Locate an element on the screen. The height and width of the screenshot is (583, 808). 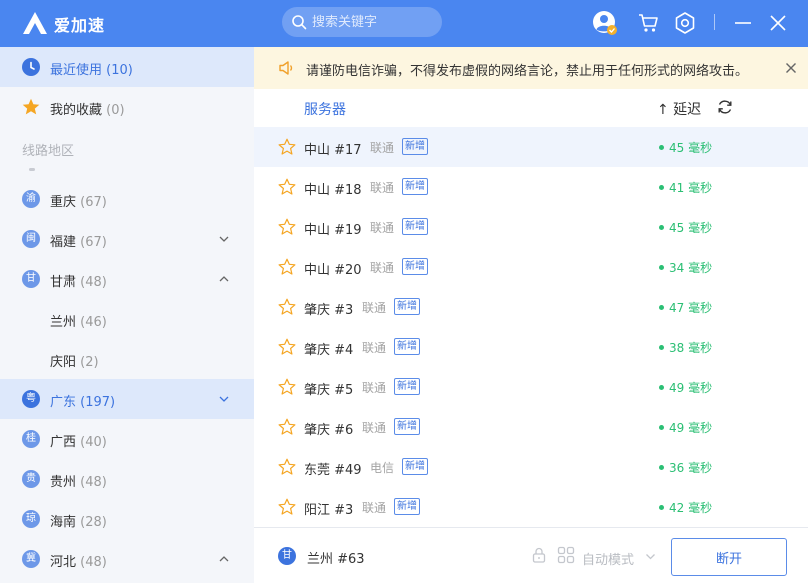
sidebar-item-guangdong: 粤 广东 (197) is located at coordinates (127, 399).